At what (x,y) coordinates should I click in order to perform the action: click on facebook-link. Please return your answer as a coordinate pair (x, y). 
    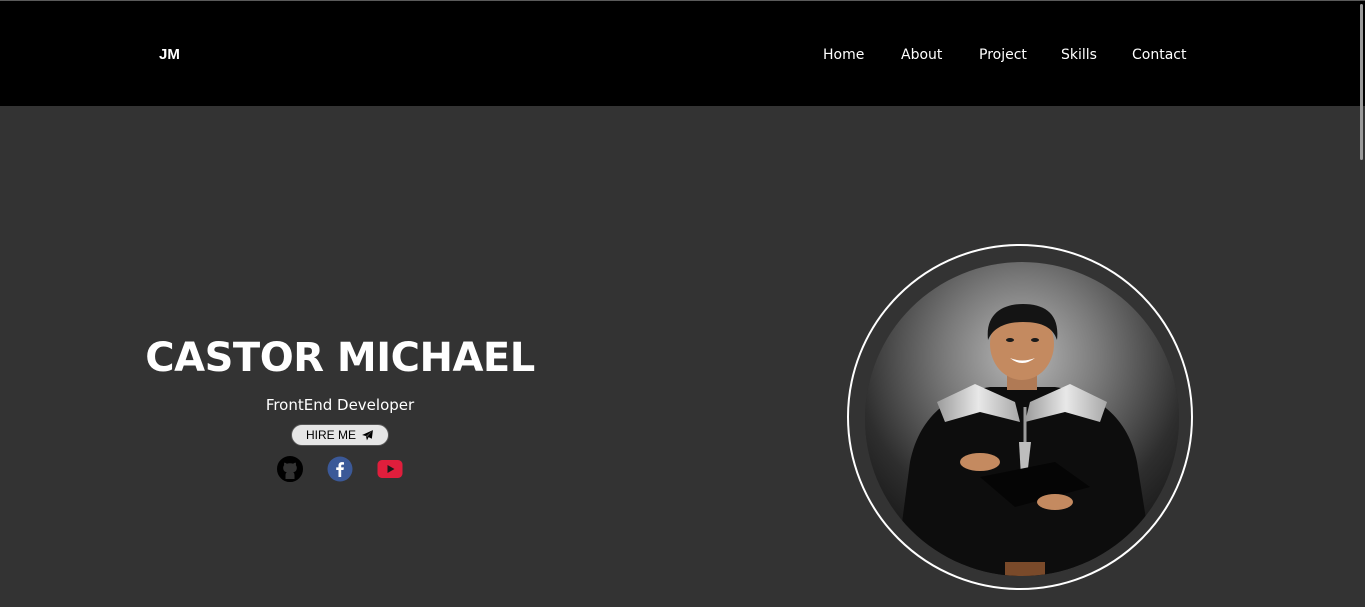
    Looking at the image, I should click on (340, 469).